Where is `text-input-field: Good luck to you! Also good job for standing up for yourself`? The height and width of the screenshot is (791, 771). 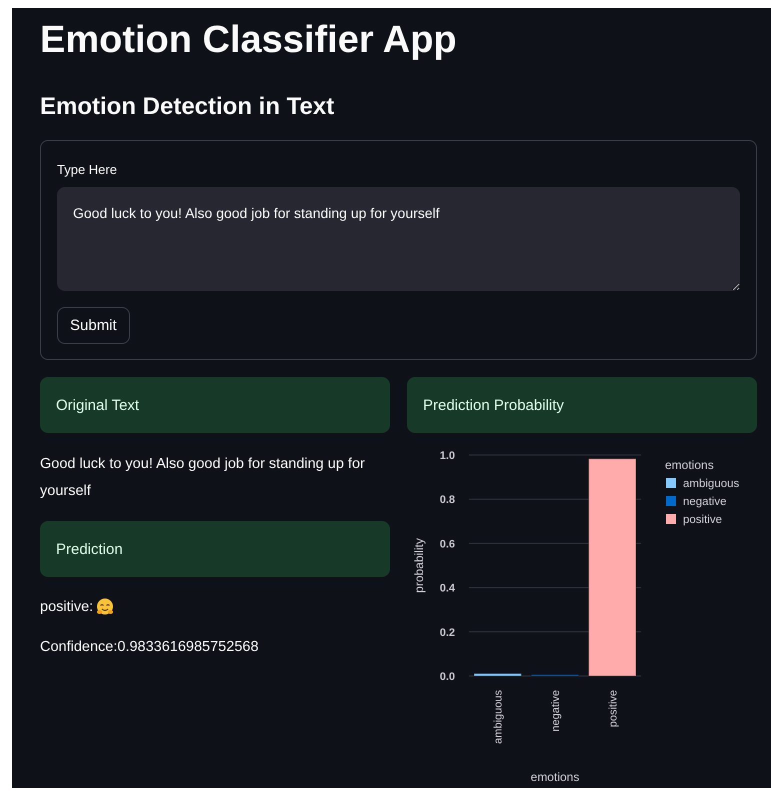
text-input-field: Good luck to you! Also good job for standing up for yourself is located at coordinates (398, 239).